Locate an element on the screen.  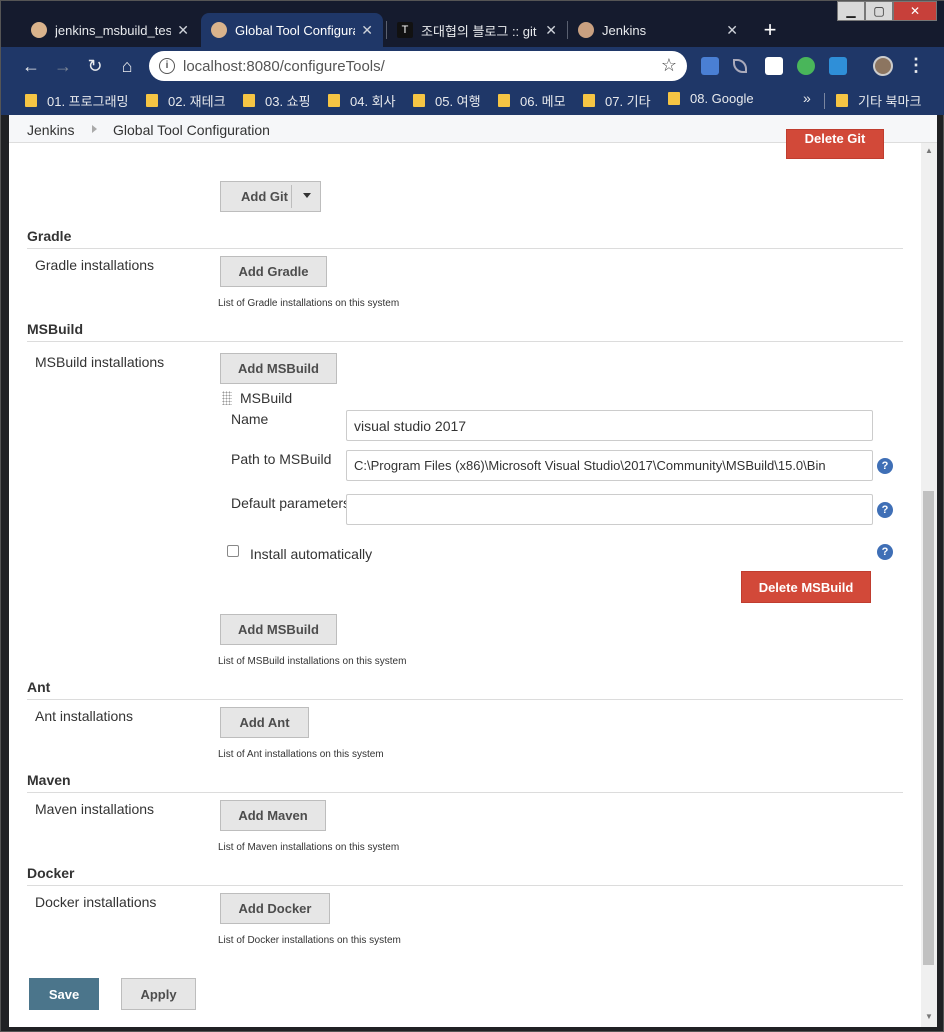
tab-global-tool-configuration: Global Tool Configura ✕ is located at coordinates (292, 30).